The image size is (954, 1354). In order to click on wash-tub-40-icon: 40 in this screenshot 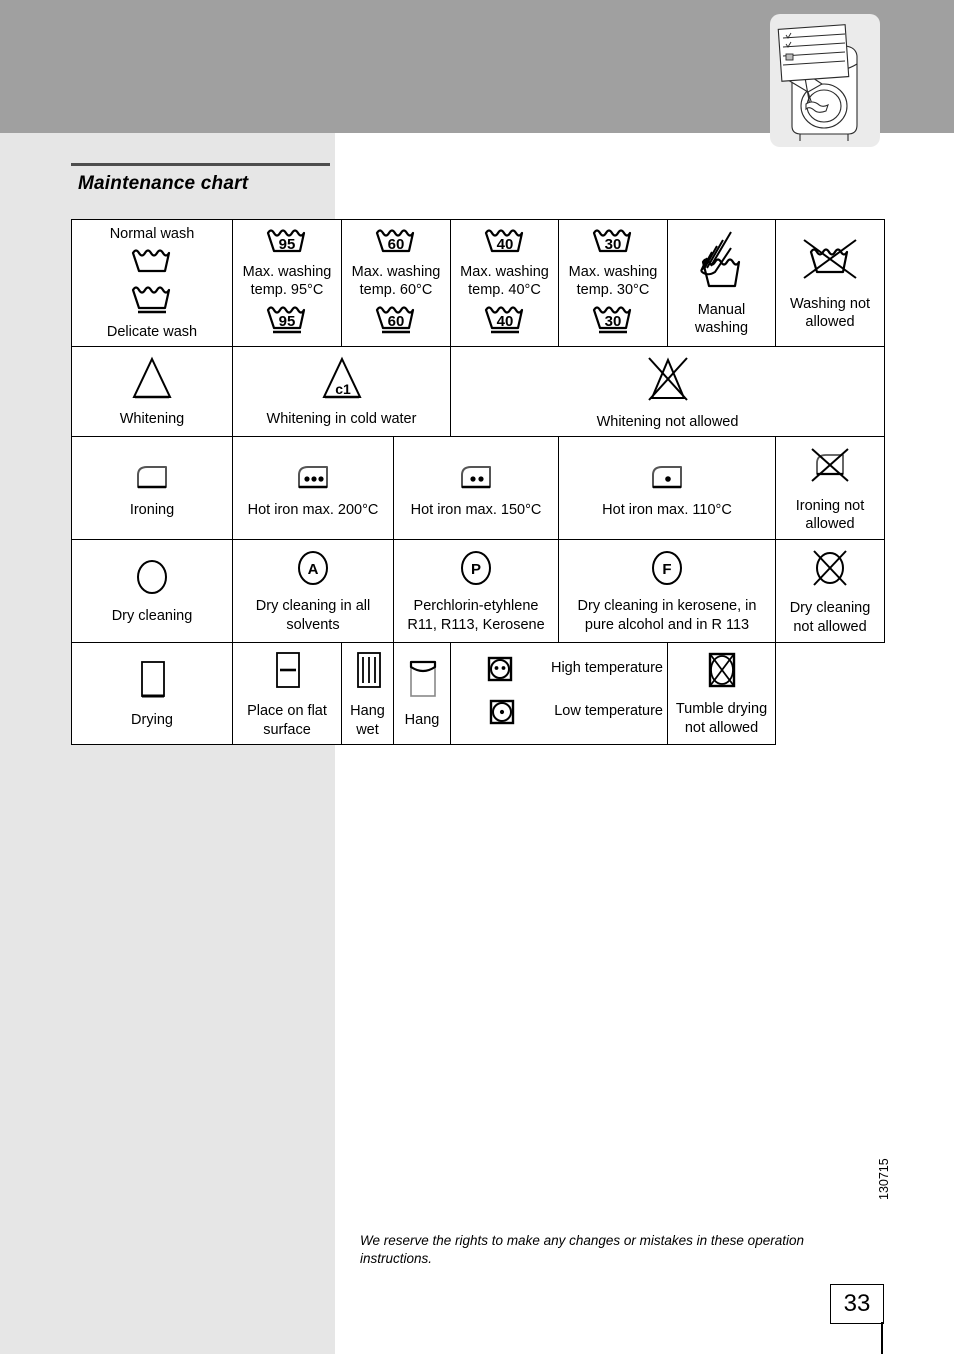, I will do `click(505, 243)`.